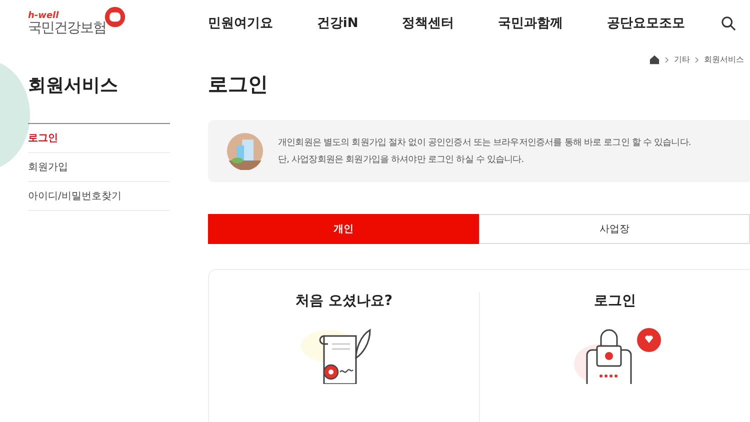  I want to click on nav-link: 정책센터, so click(428, 23).